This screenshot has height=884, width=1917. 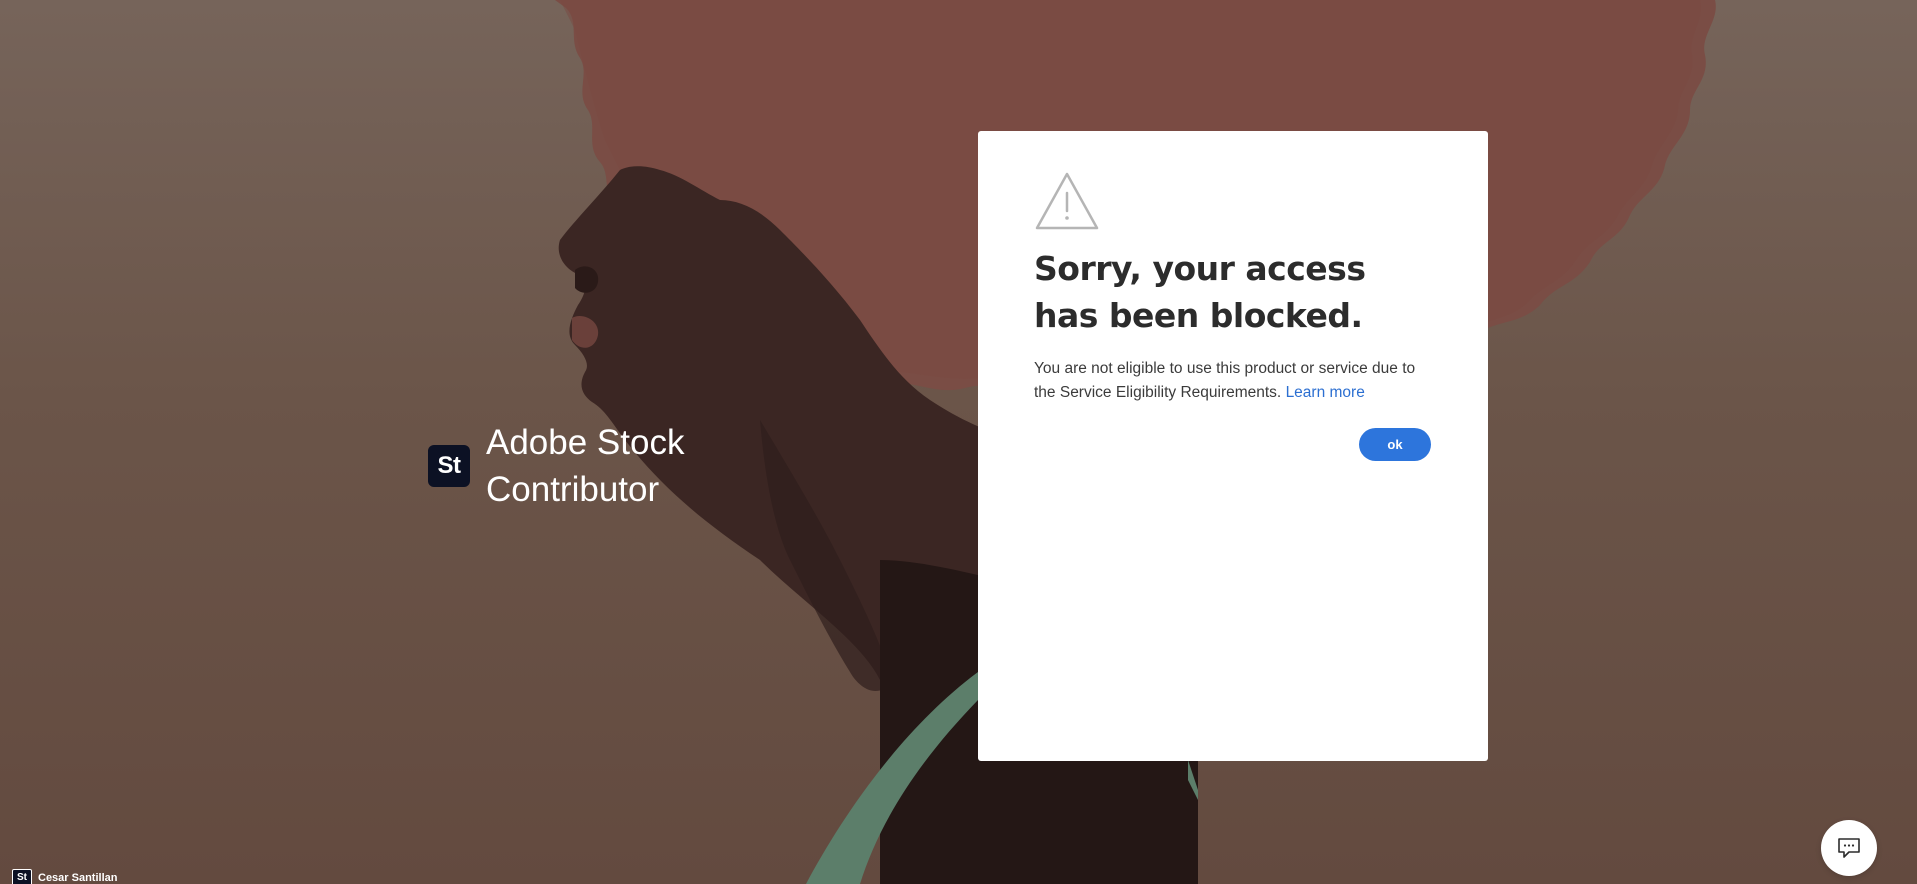 I want to click on ok-button: ok, so click(x=1395, y=444).